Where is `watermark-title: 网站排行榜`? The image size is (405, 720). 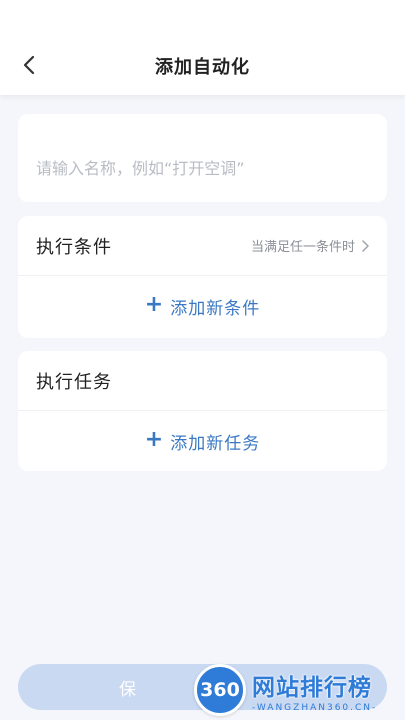 watermark-title: 网站排行榜 is located at coordinates (312, 687).